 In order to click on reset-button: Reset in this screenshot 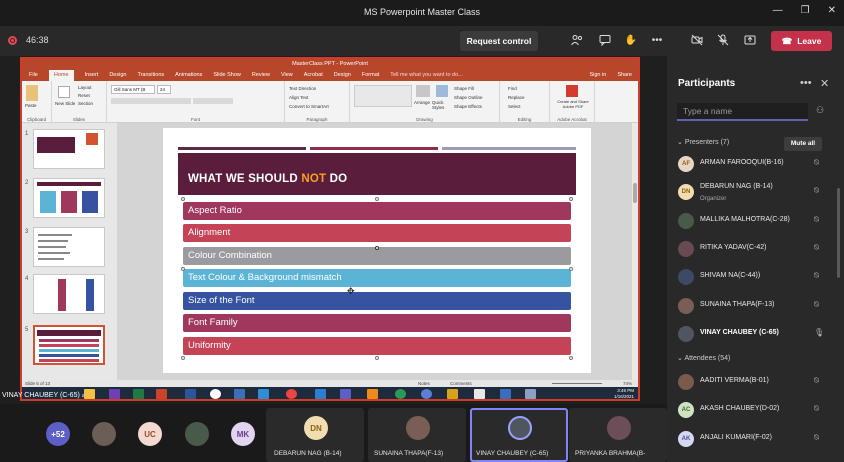, I will do `click(85, 96)`.